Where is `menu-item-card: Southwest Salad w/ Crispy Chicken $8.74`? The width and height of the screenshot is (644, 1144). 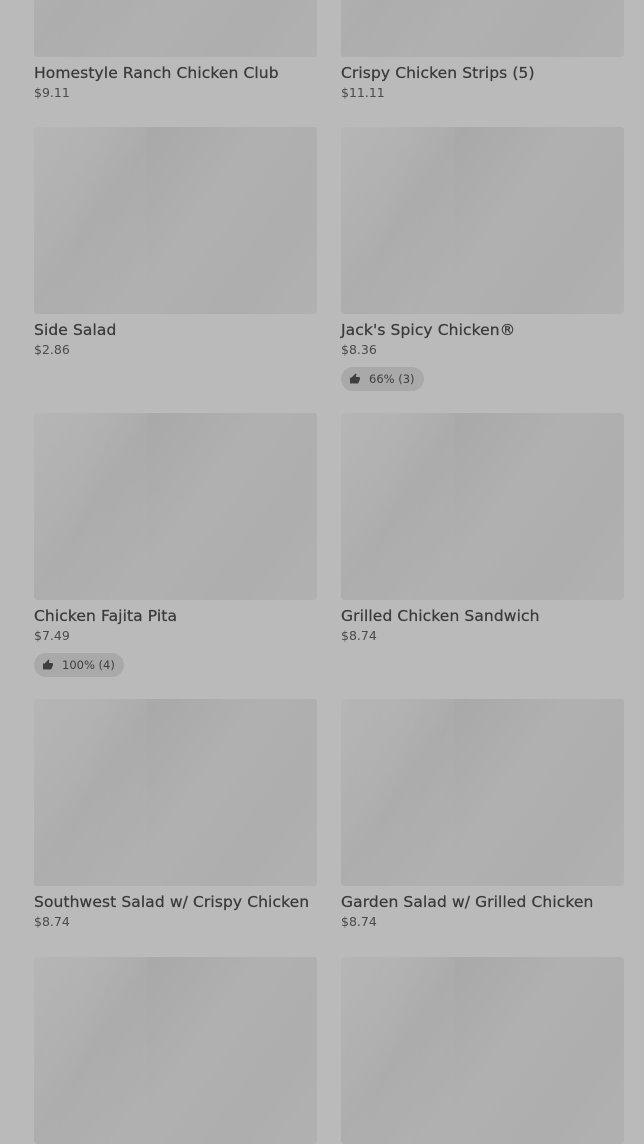 menu-item-card: Southwest Salad w/ Crispy Chicken $8.74 is located at coordinates (175, 814).